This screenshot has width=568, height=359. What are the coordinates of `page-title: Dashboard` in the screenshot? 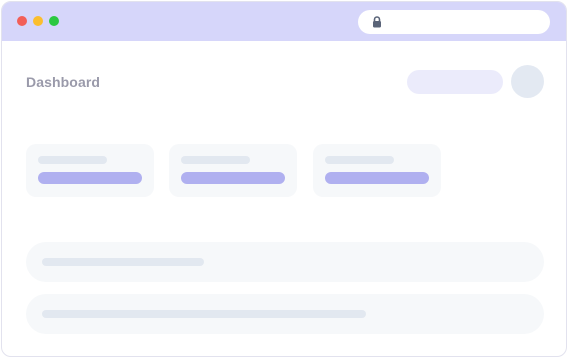 It's located at (63, 82).